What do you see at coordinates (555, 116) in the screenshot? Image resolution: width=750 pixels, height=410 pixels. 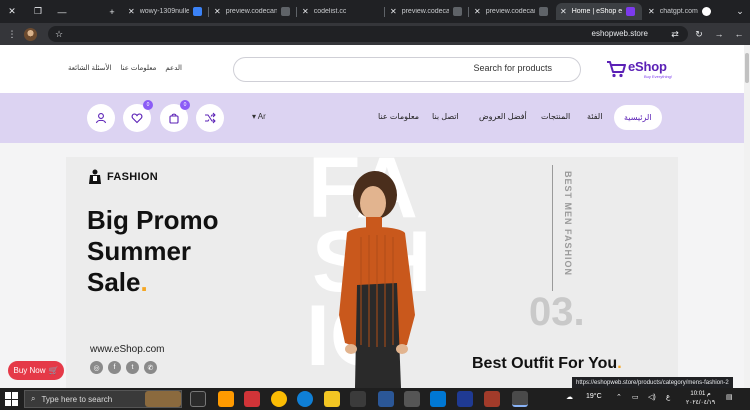 I see `nav-item-products: المنتجات` at bounding box center [555, 116].